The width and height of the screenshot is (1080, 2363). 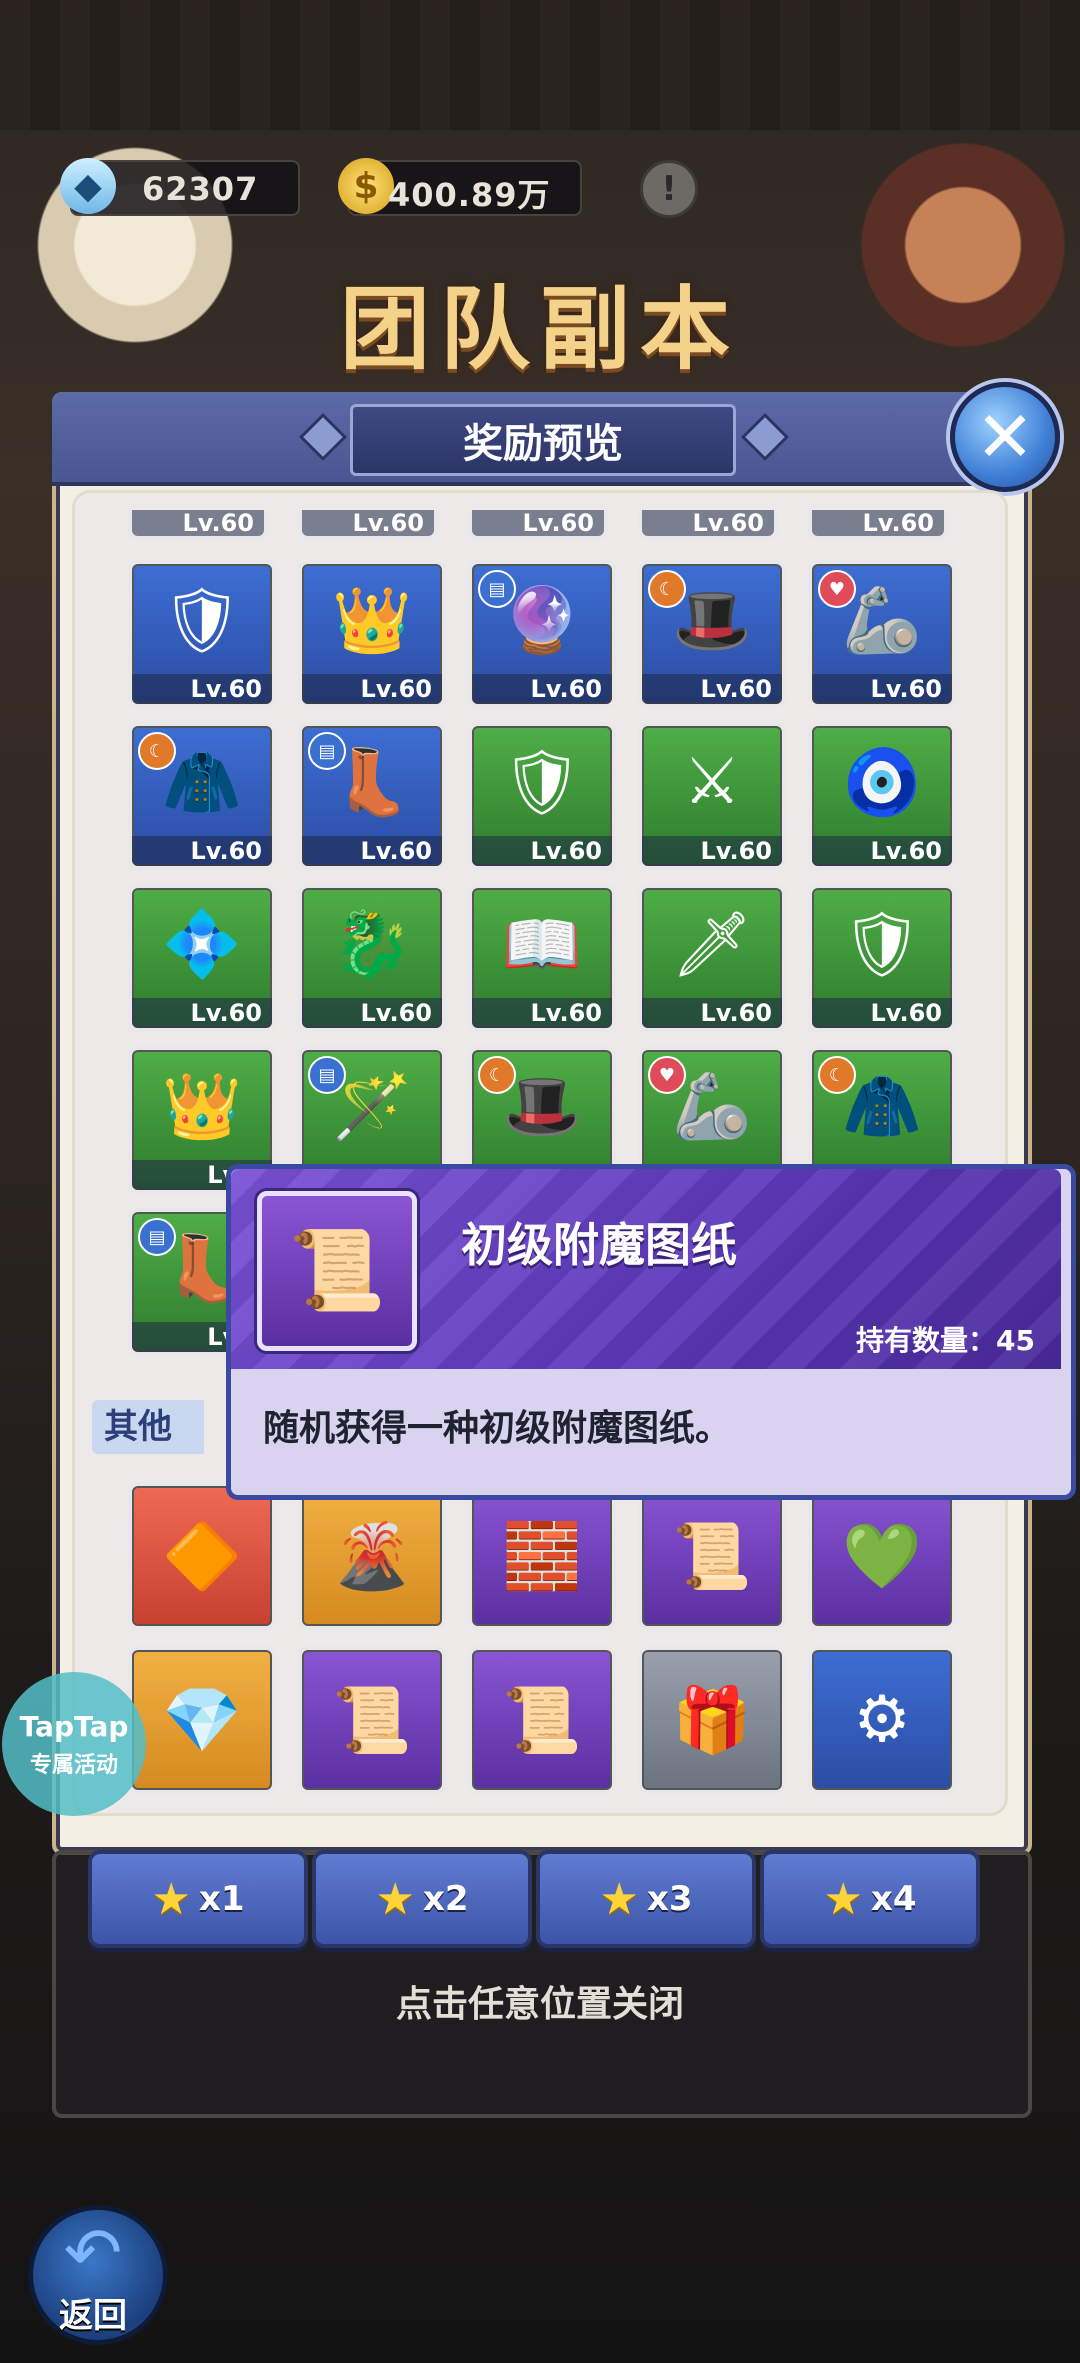 I want to click on other-item-icon: 🌋, so click(x=372, y=1556).